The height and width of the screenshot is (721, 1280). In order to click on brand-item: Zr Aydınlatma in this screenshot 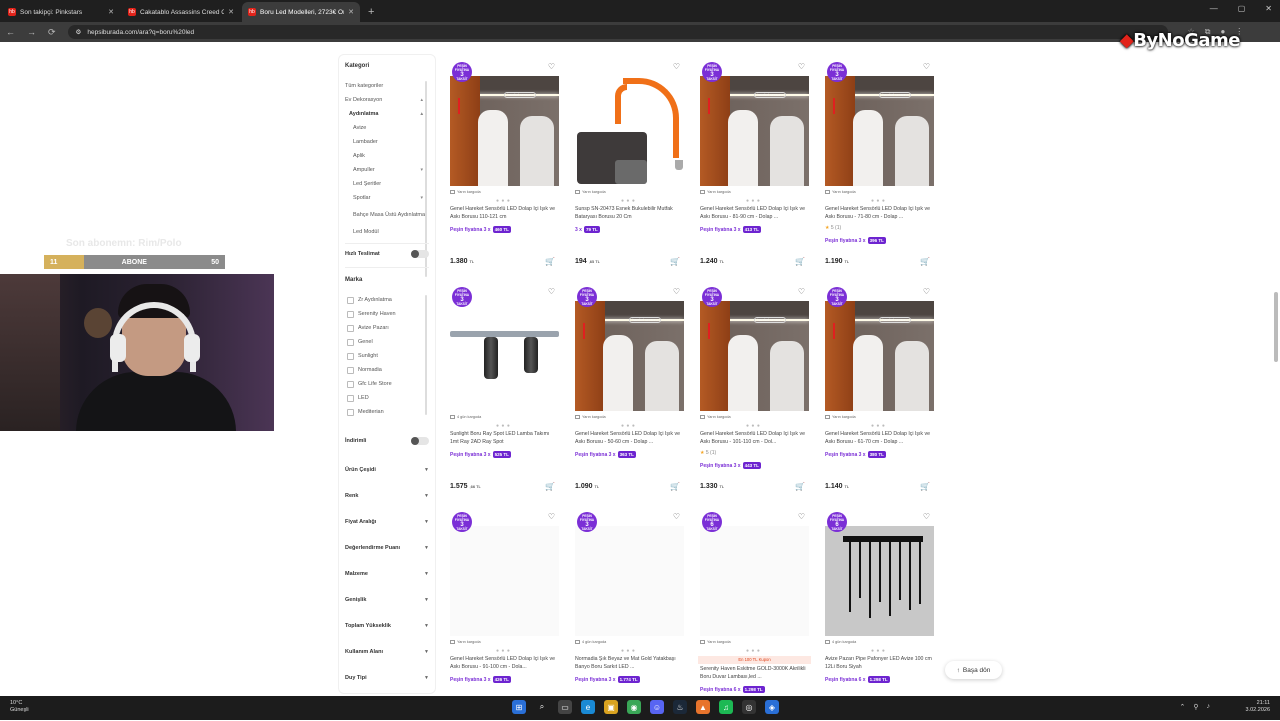, I will do `click(387, 300)`.